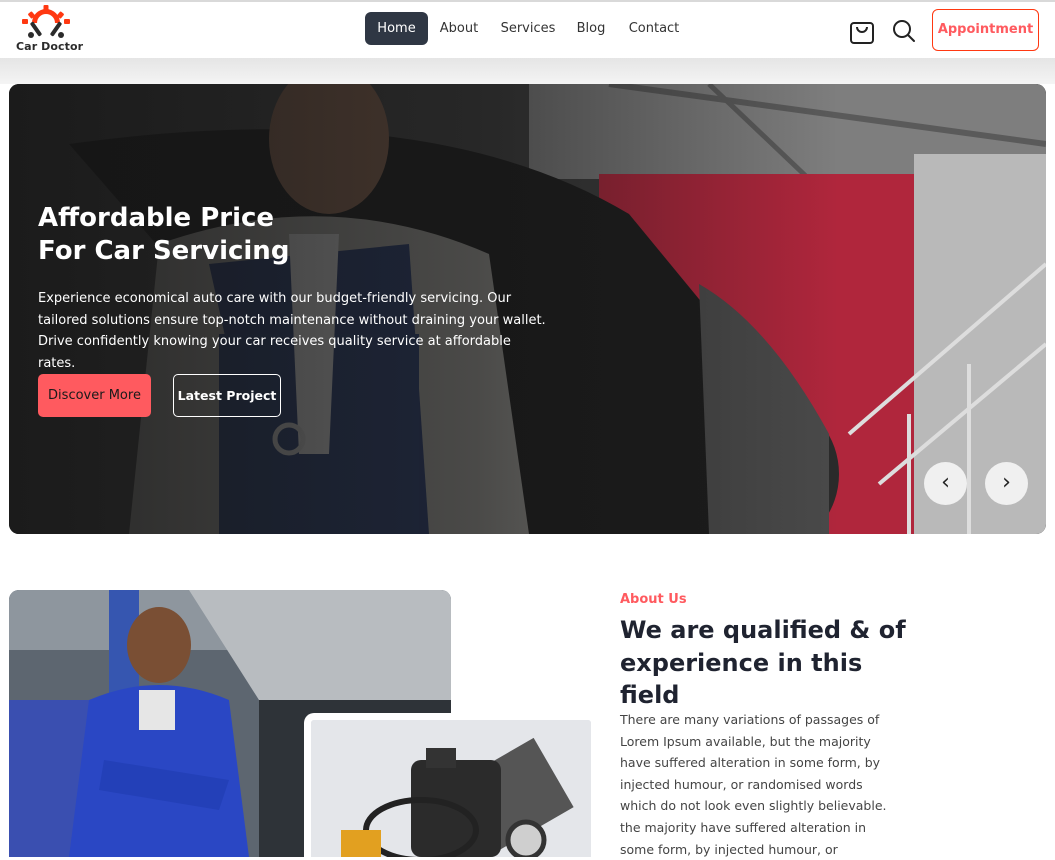  I want to click on nav-home: Home, so click(396, 28).